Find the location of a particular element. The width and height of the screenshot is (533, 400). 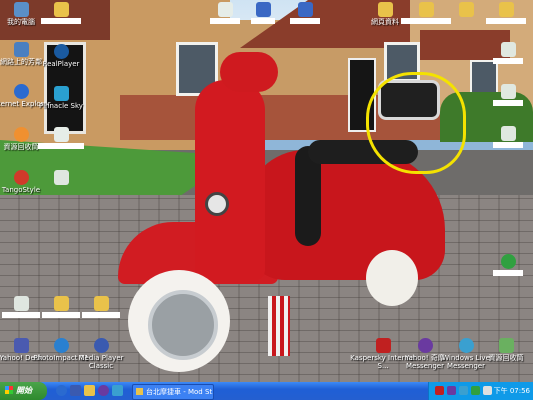

start-button: 開始 is located at coordinates (23, 391).